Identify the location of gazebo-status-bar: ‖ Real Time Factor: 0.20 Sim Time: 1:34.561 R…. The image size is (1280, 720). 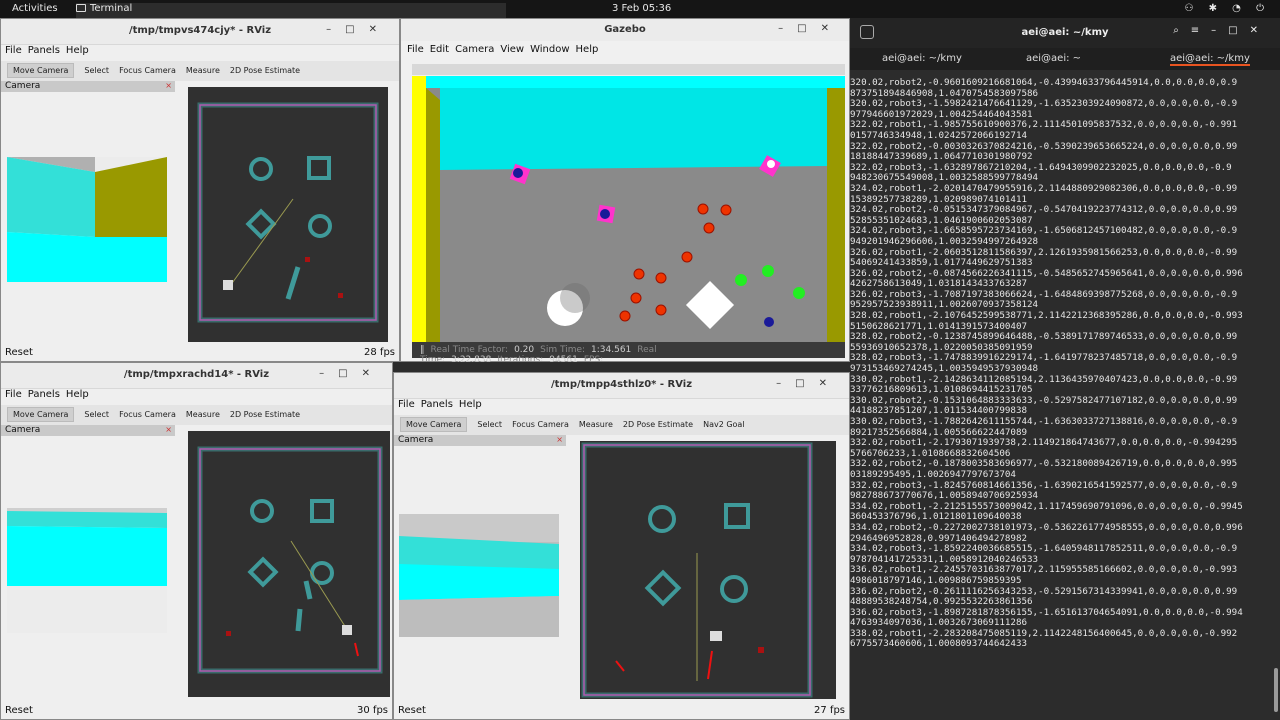
(628, 353).